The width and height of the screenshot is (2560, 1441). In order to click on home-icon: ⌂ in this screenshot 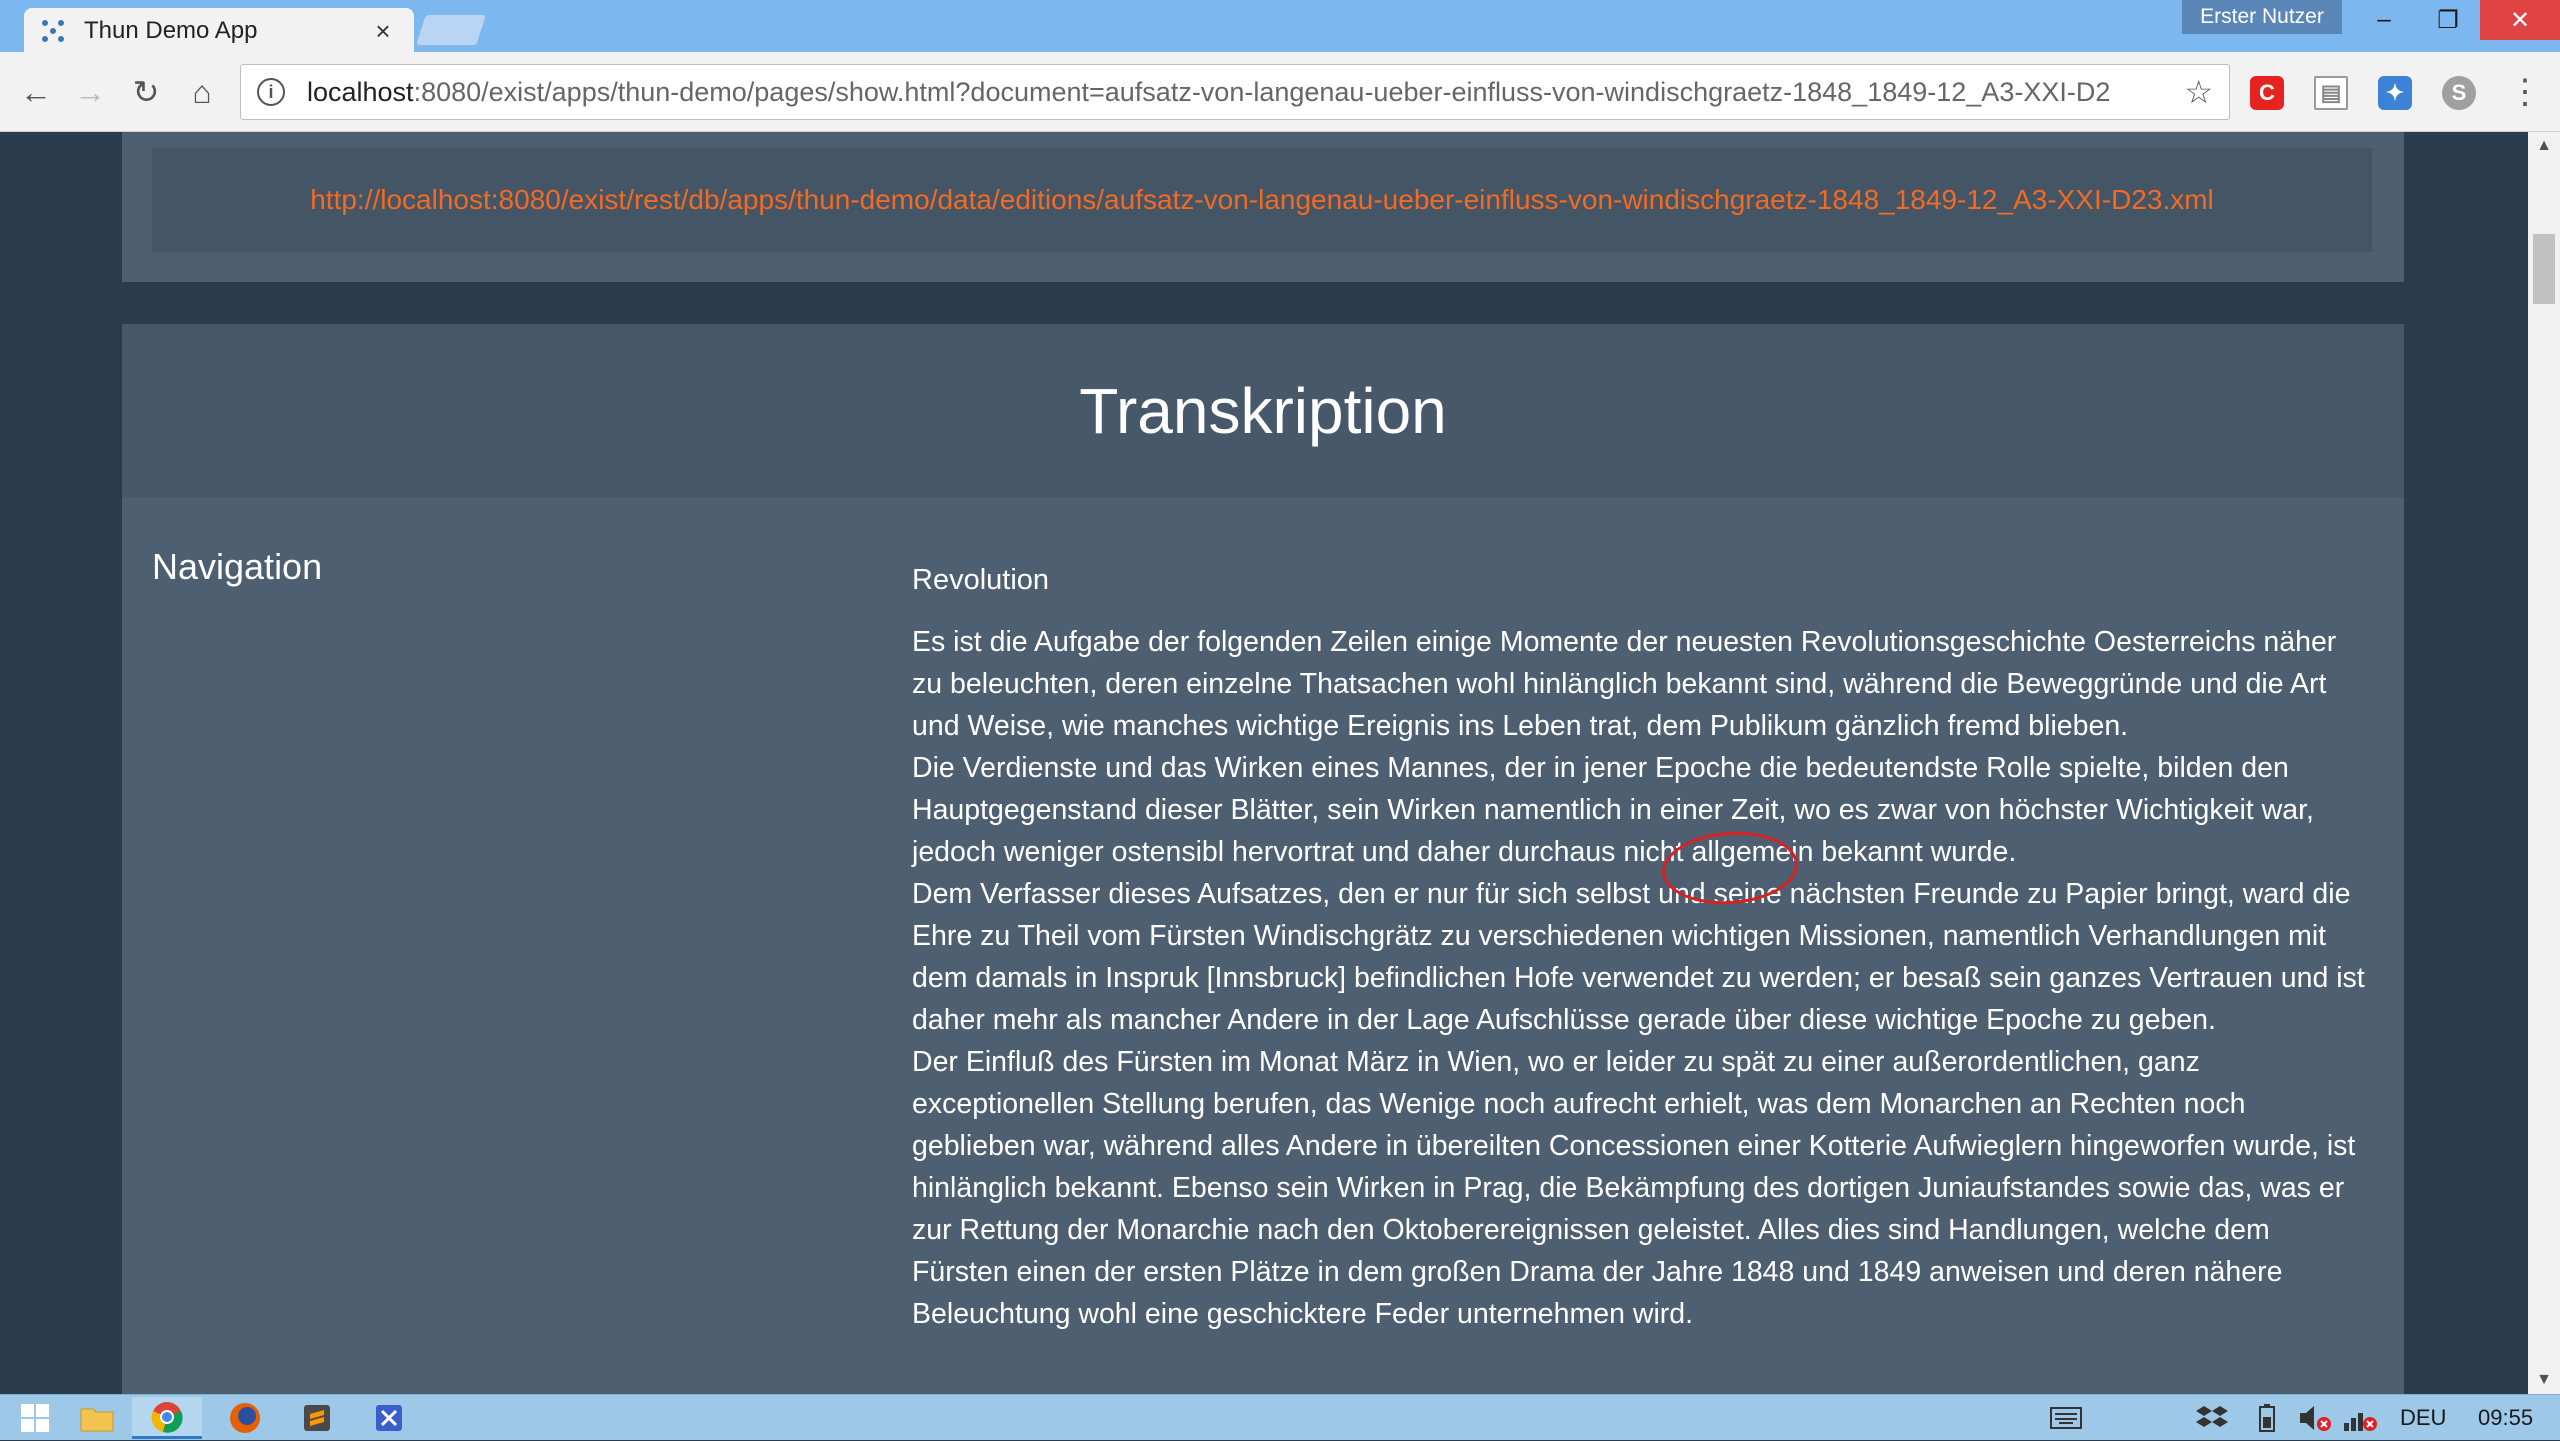, I will do `click(202, 92)`.